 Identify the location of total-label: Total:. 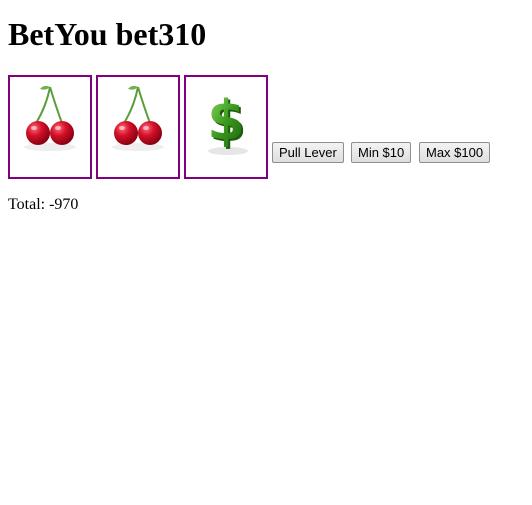
(27, 204).